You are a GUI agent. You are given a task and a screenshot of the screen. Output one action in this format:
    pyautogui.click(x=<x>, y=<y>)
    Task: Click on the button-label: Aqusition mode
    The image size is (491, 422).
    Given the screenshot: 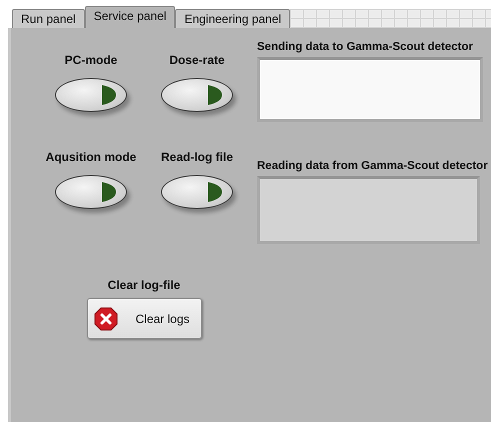 What is the action you would take?
    pyautogui.click(x=91, y=157)
    